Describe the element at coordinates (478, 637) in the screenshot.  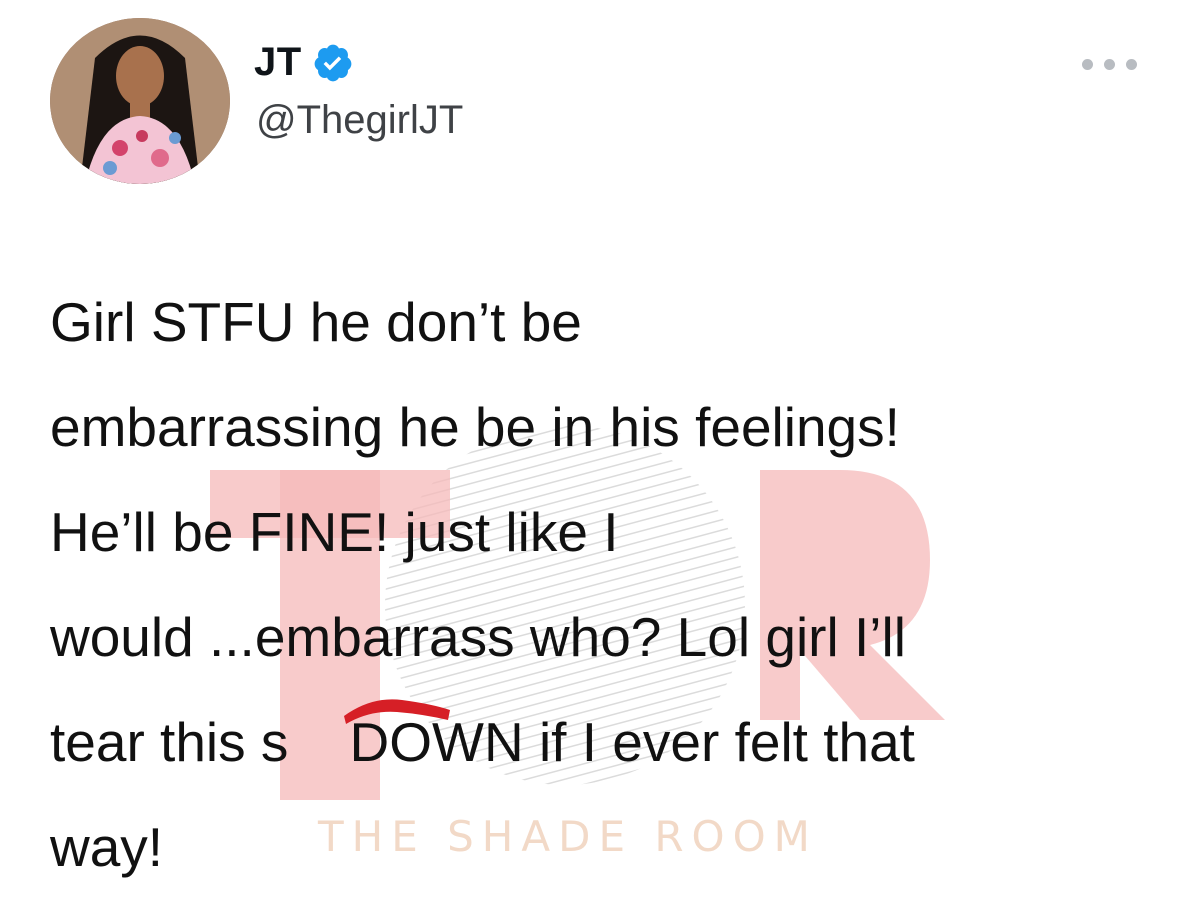
I see `tweet-text-line: would ...embarrass who? Lol girl I’ll` at that location.